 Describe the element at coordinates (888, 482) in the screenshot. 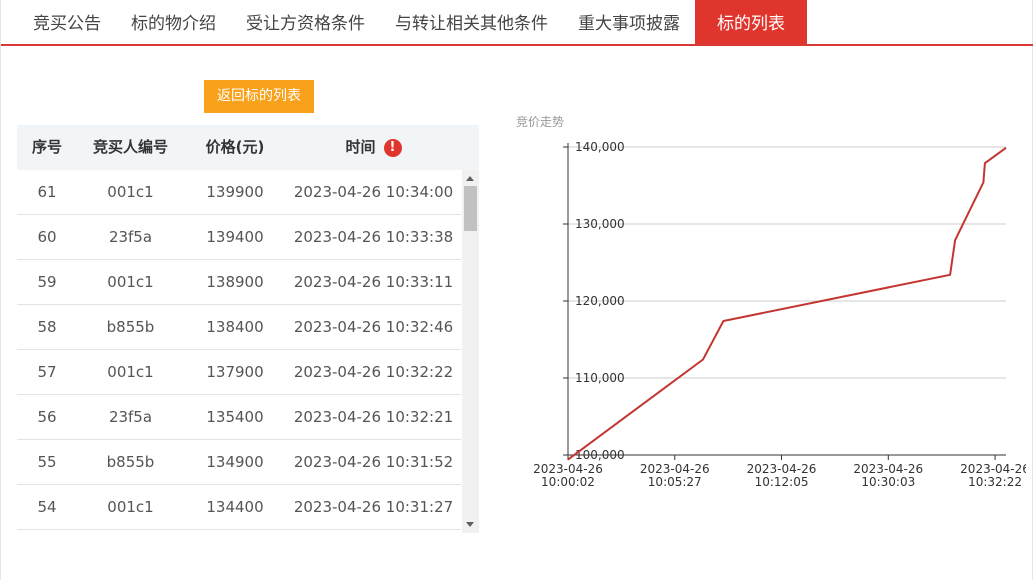

I see `x-tick-time: 10:30:03` at that location.